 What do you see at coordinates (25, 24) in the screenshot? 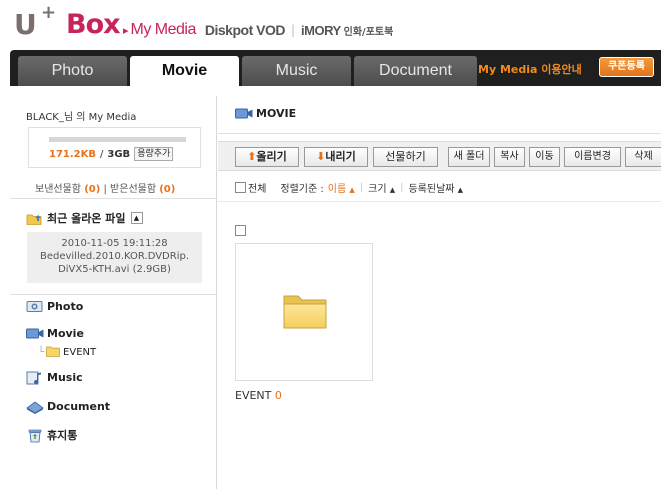
I see `logo-u: U` at bounding box center [25, 24].